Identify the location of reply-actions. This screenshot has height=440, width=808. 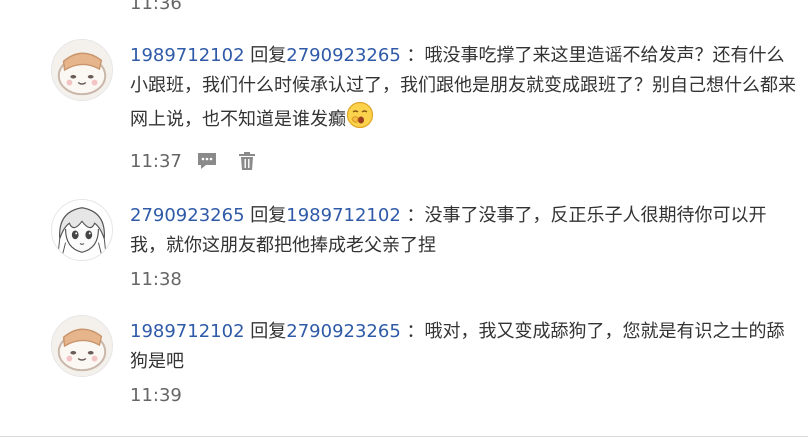
(227, 161).